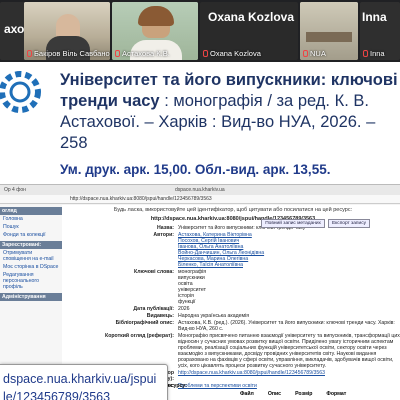 This screenshot has width=400, height=400. What do you see at coordinates (265, 394) in the screenshot?
I see `files-columns: Файл Опис Розмір Формат` at bounding box center [265, 394].